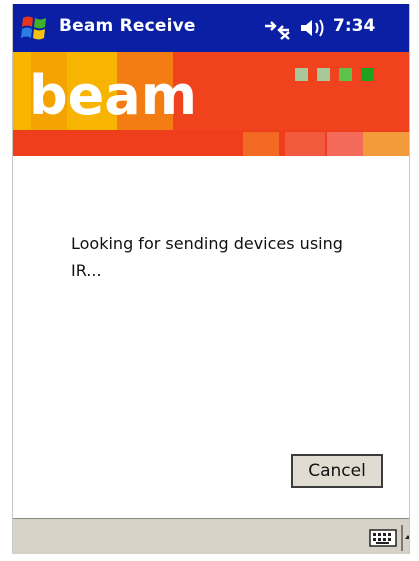  What do you see at coordinates (113, 95) in the screenshot?
I see `beam-logo: beam` at bounding box center [113, 95].